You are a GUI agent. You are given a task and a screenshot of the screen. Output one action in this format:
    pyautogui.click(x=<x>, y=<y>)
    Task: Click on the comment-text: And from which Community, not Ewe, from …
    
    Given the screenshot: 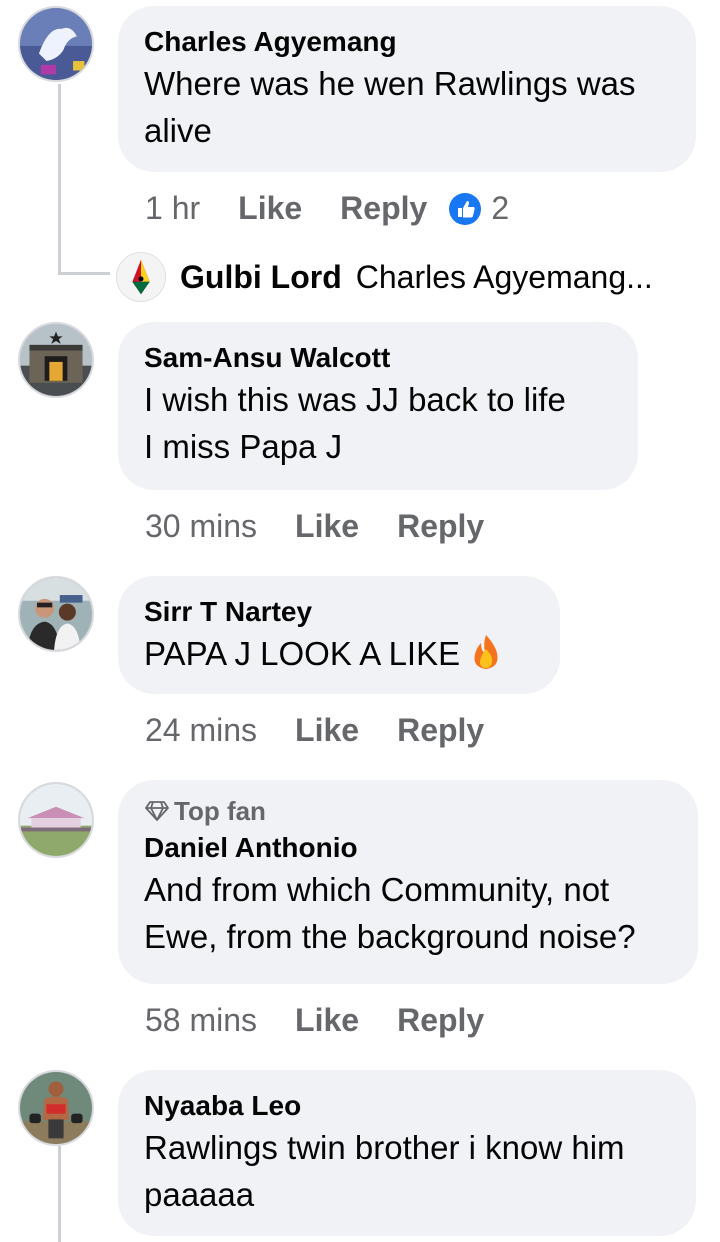 What is the action you would take?
    pyautogui.click(x=390, y=913)
    